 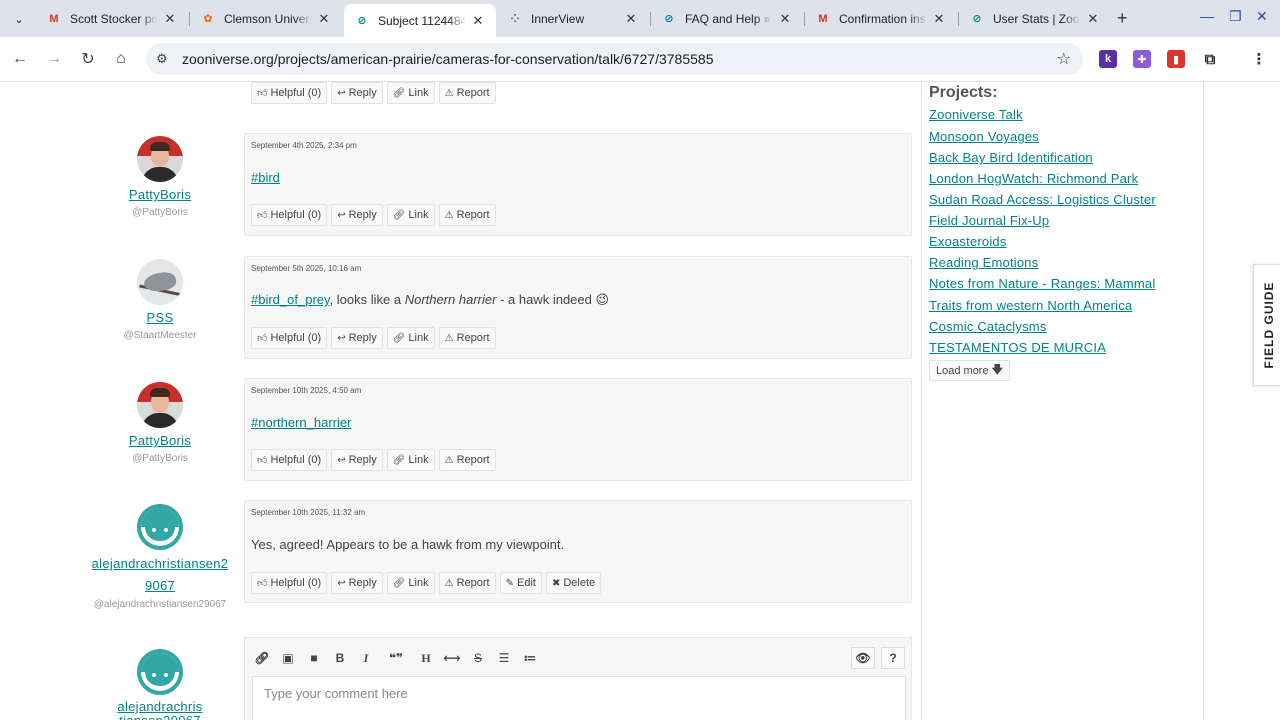 What do you see at coordinates (54, 59) in the screenshot?
I see `forward-arrow-icon: →` at bounding box center [54, 59].